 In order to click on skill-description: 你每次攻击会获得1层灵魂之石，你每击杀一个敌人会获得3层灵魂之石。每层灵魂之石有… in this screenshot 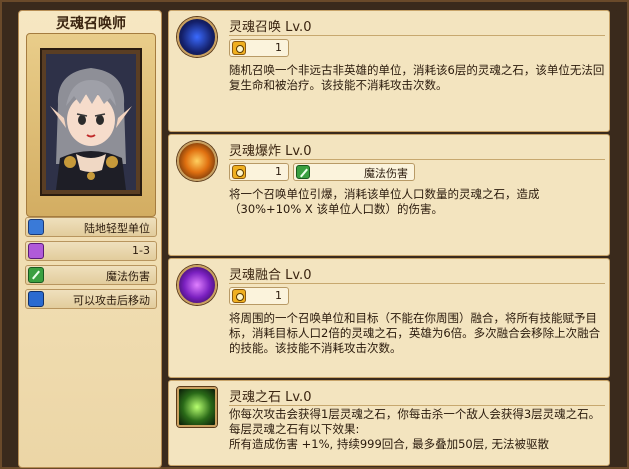, I will do `click(418, 429)`.